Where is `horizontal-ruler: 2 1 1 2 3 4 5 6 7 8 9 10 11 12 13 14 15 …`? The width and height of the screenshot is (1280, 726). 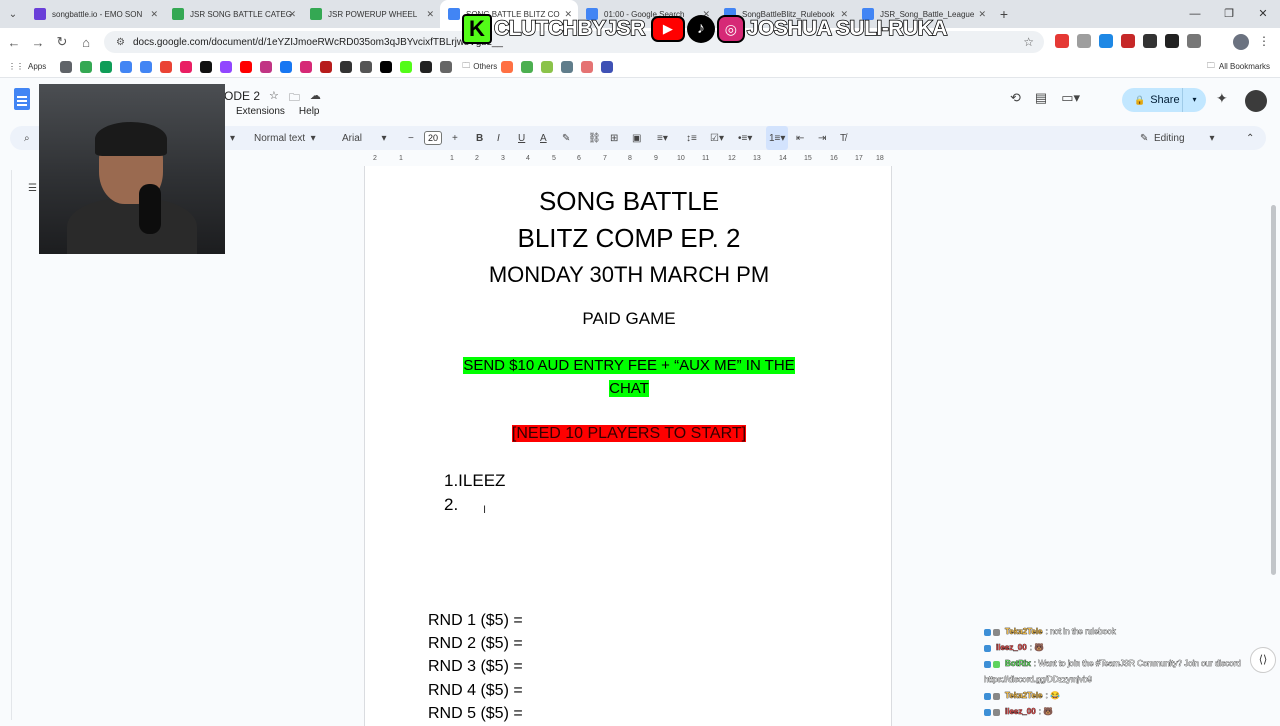 horizontal-ruler: 2 1 1 2 3 4 5 6 7 8 9 10 11 12 13 14 15 … is located at coordinates (628, 160).